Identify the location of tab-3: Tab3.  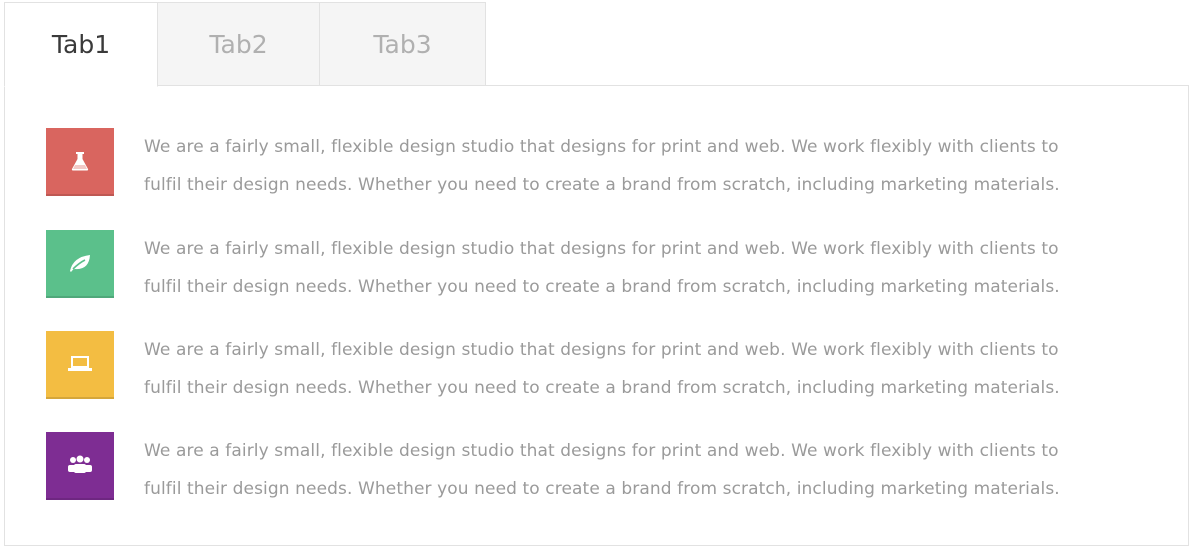
(403, 44).